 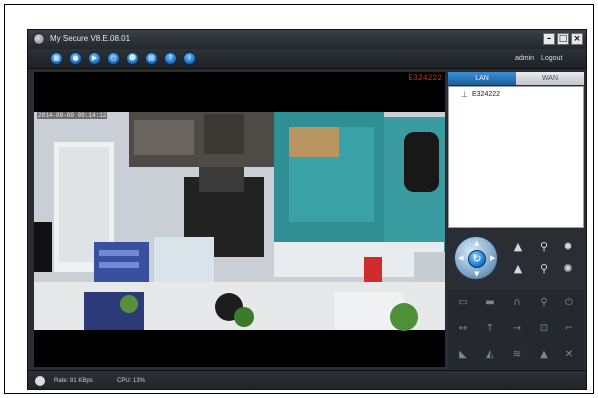 What do you see at coordinates (517, 355) in the screenshot?
I see `wifi-icon: ≋` at bounding box center [517, 355].